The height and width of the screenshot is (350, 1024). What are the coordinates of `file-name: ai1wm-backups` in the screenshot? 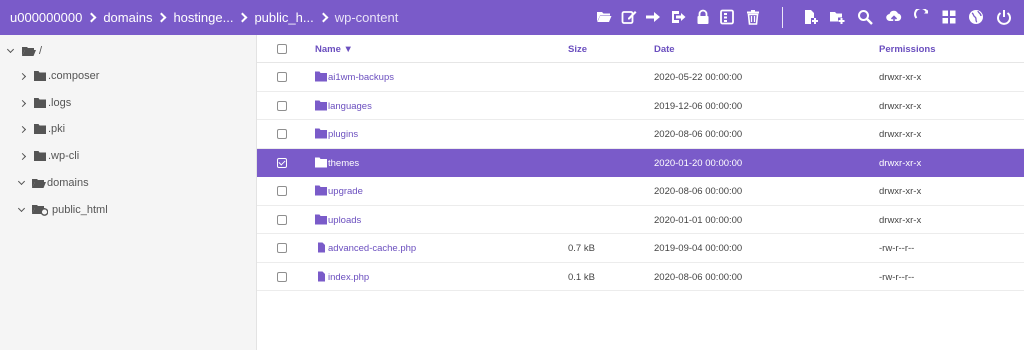 It's located at (361, 77).